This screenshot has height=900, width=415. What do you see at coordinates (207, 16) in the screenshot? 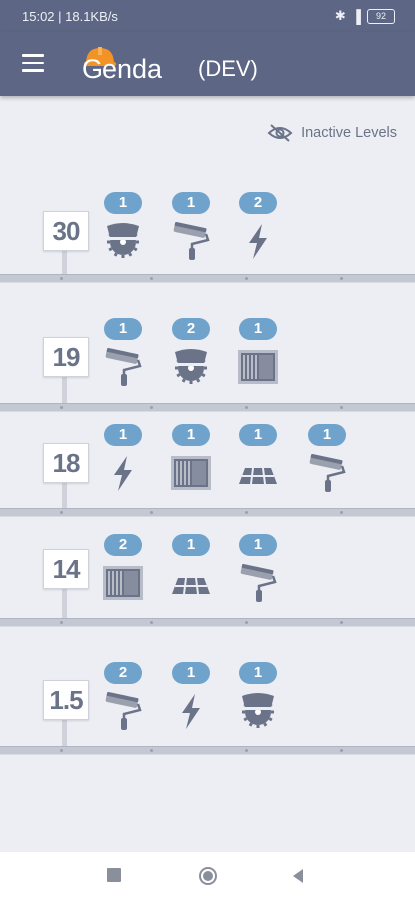
I see `status-bar: 15:02 | 18.1KB/s ✱ ▐ 92` at bounding box center [207, 16].